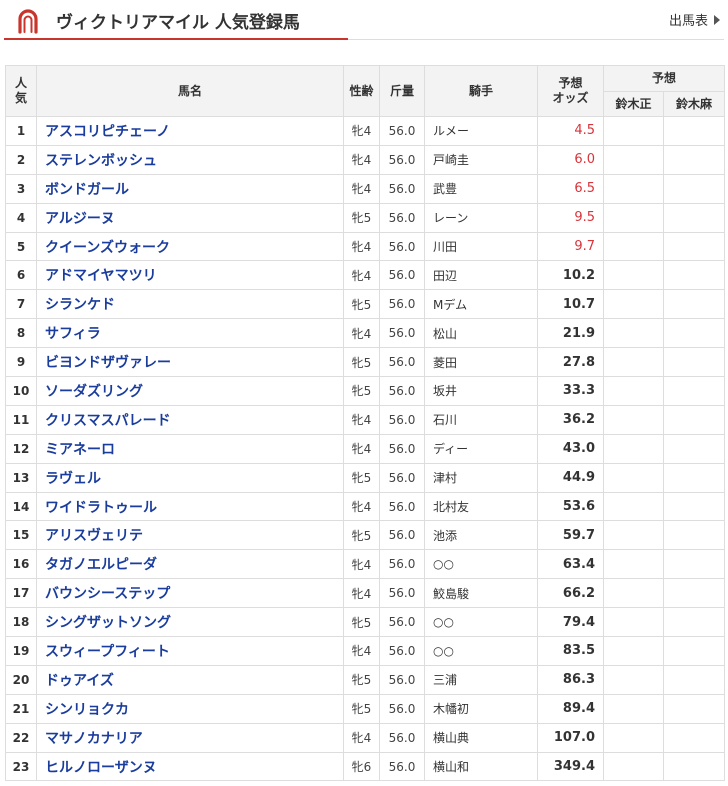 The image size is (728, 786). Describe the element at coordinates (190, 737) in the screenshot. I see `horse-name-link: マサノカナリア` at that location.